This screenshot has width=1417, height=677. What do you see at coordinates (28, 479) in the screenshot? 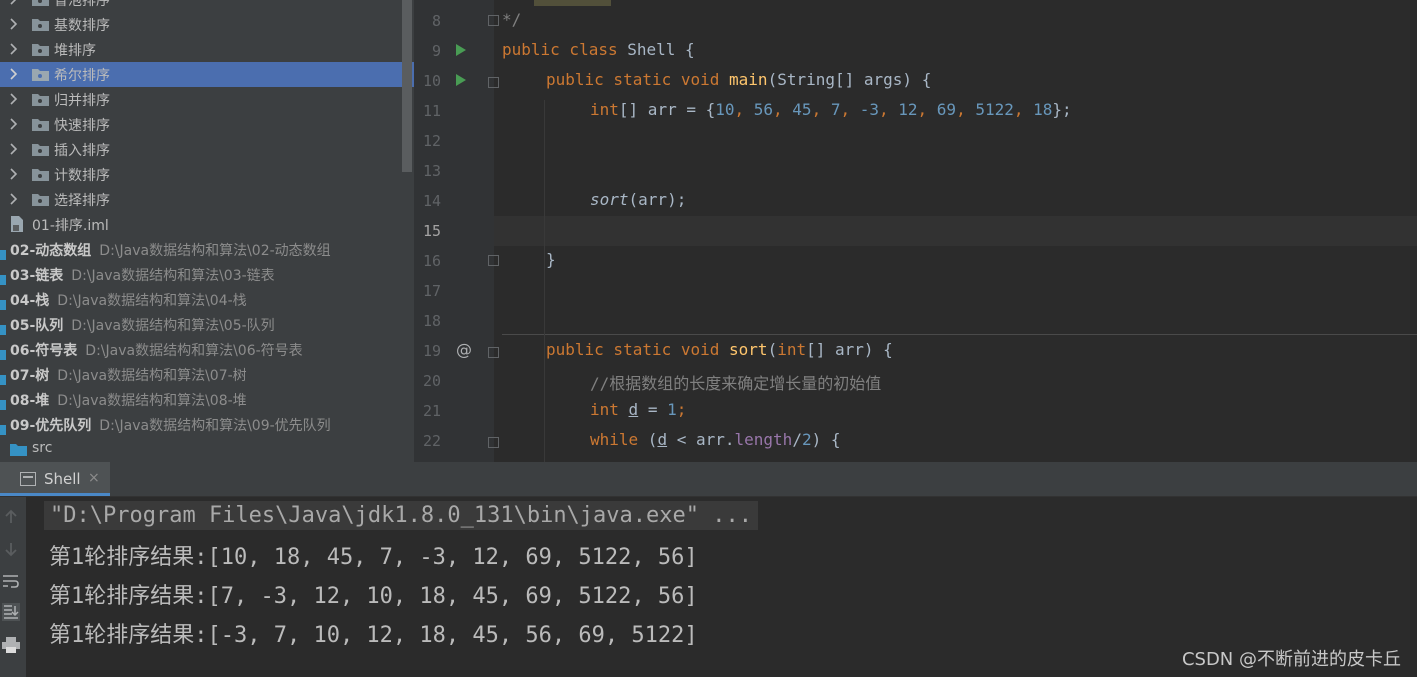
I see `console-tab-icon` at bounding box center [28, 479].